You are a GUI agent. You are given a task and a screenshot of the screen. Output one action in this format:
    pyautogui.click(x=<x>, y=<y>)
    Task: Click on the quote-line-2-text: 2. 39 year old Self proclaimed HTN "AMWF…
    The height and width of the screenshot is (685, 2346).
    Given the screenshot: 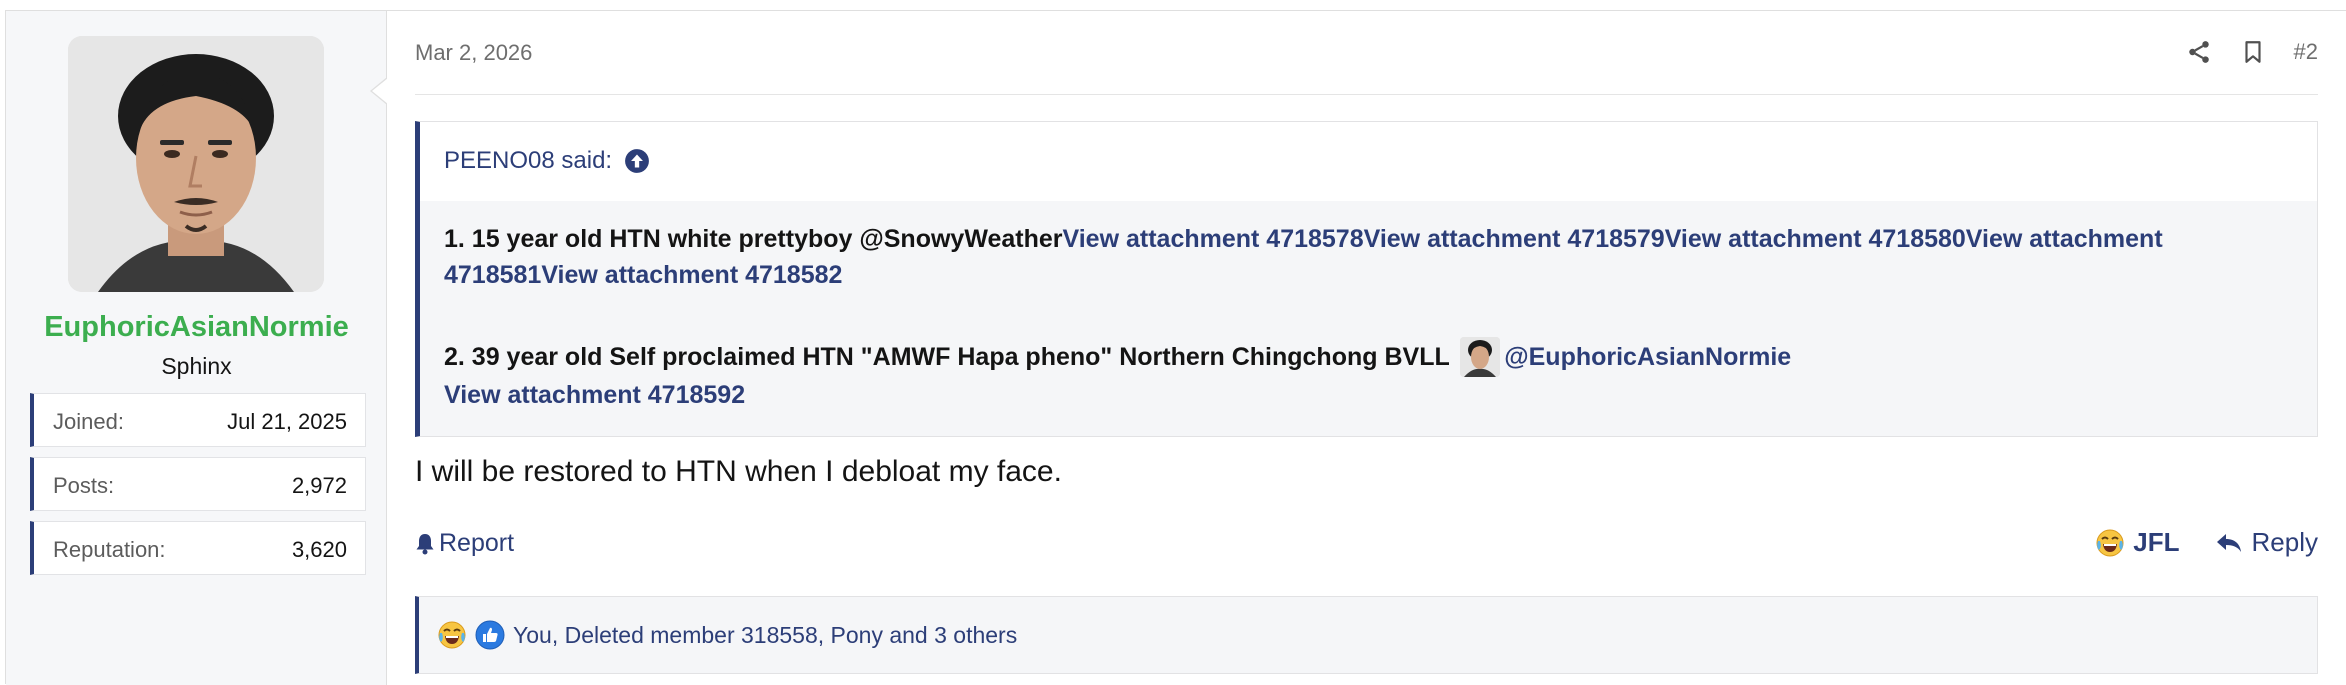 What is the action you would take?
    pyautogui.click(x=947, y=357)
    